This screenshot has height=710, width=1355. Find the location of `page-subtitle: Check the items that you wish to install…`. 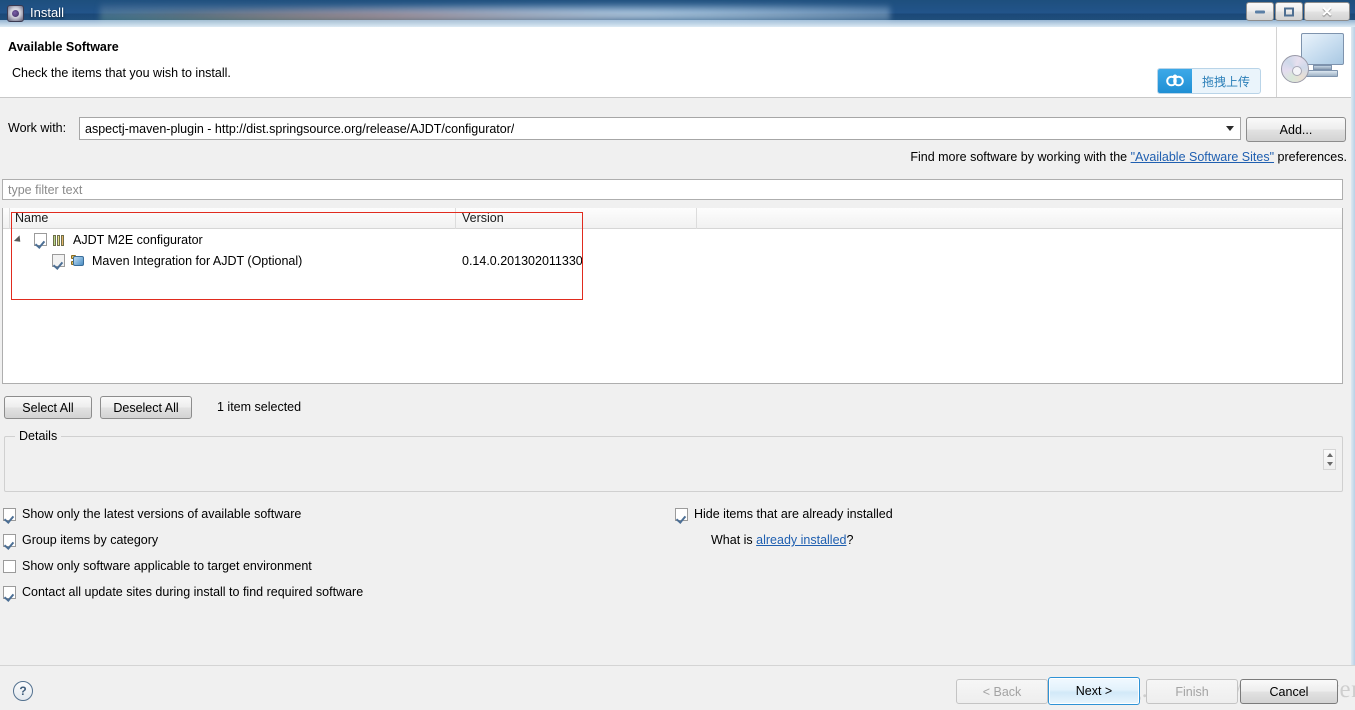

page-subtitle: Check the items that you wish to install… is located at coordinates (121, 73).